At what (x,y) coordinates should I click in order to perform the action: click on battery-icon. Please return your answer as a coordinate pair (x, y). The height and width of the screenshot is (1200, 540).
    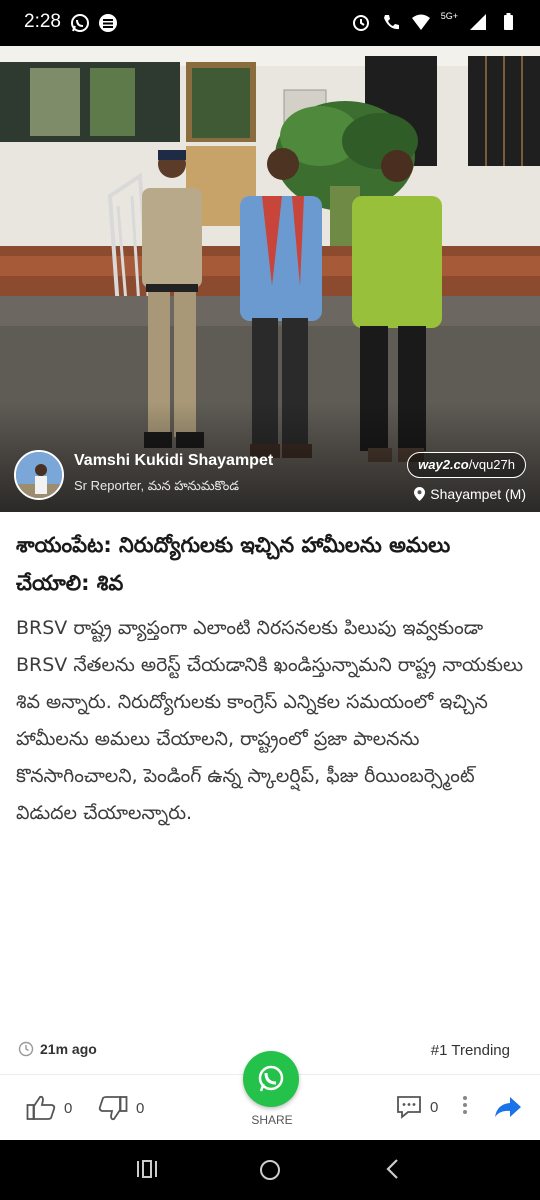
    Looking at the image, I should click on (508, 21).